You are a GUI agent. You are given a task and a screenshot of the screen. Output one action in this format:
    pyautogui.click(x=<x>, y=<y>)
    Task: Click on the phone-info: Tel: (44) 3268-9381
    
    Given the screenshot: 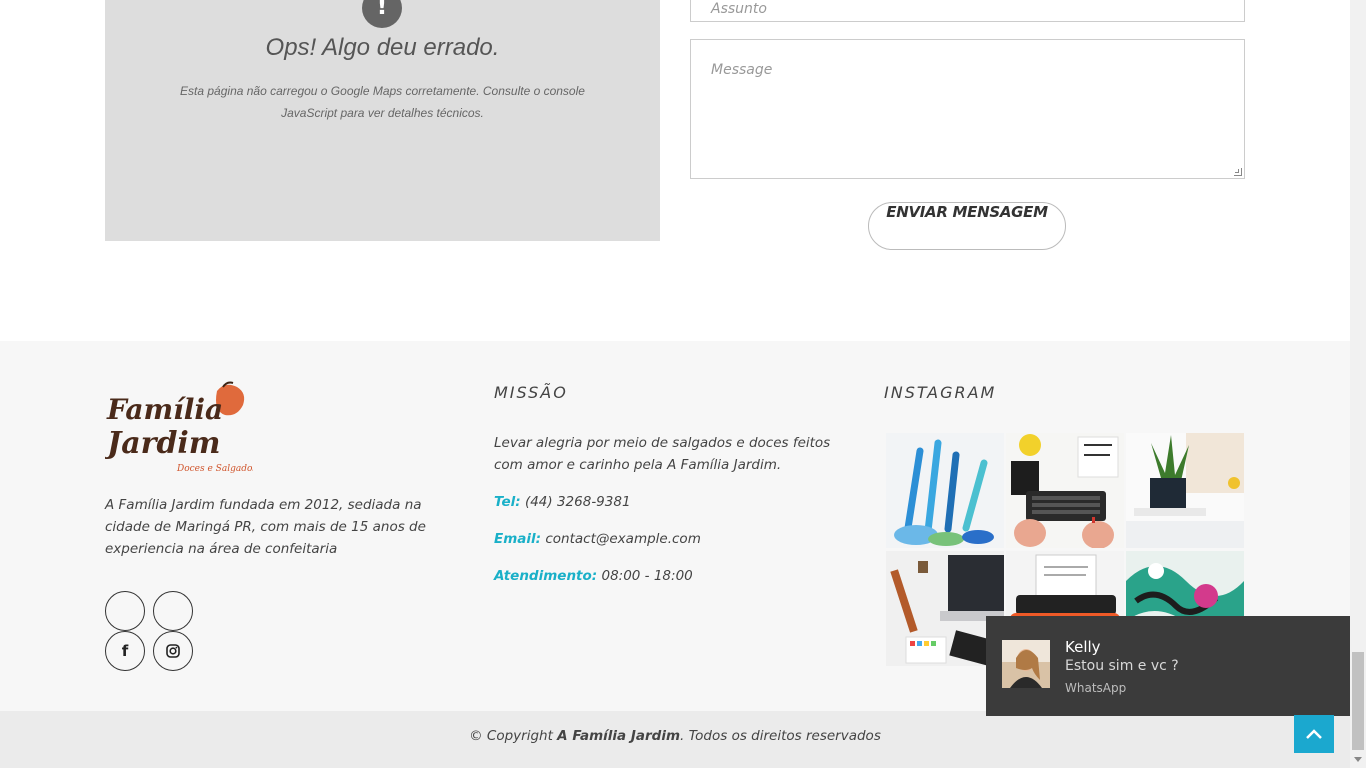 What is the action you would take?
    pyautogui.click(x=562, y=502)
    